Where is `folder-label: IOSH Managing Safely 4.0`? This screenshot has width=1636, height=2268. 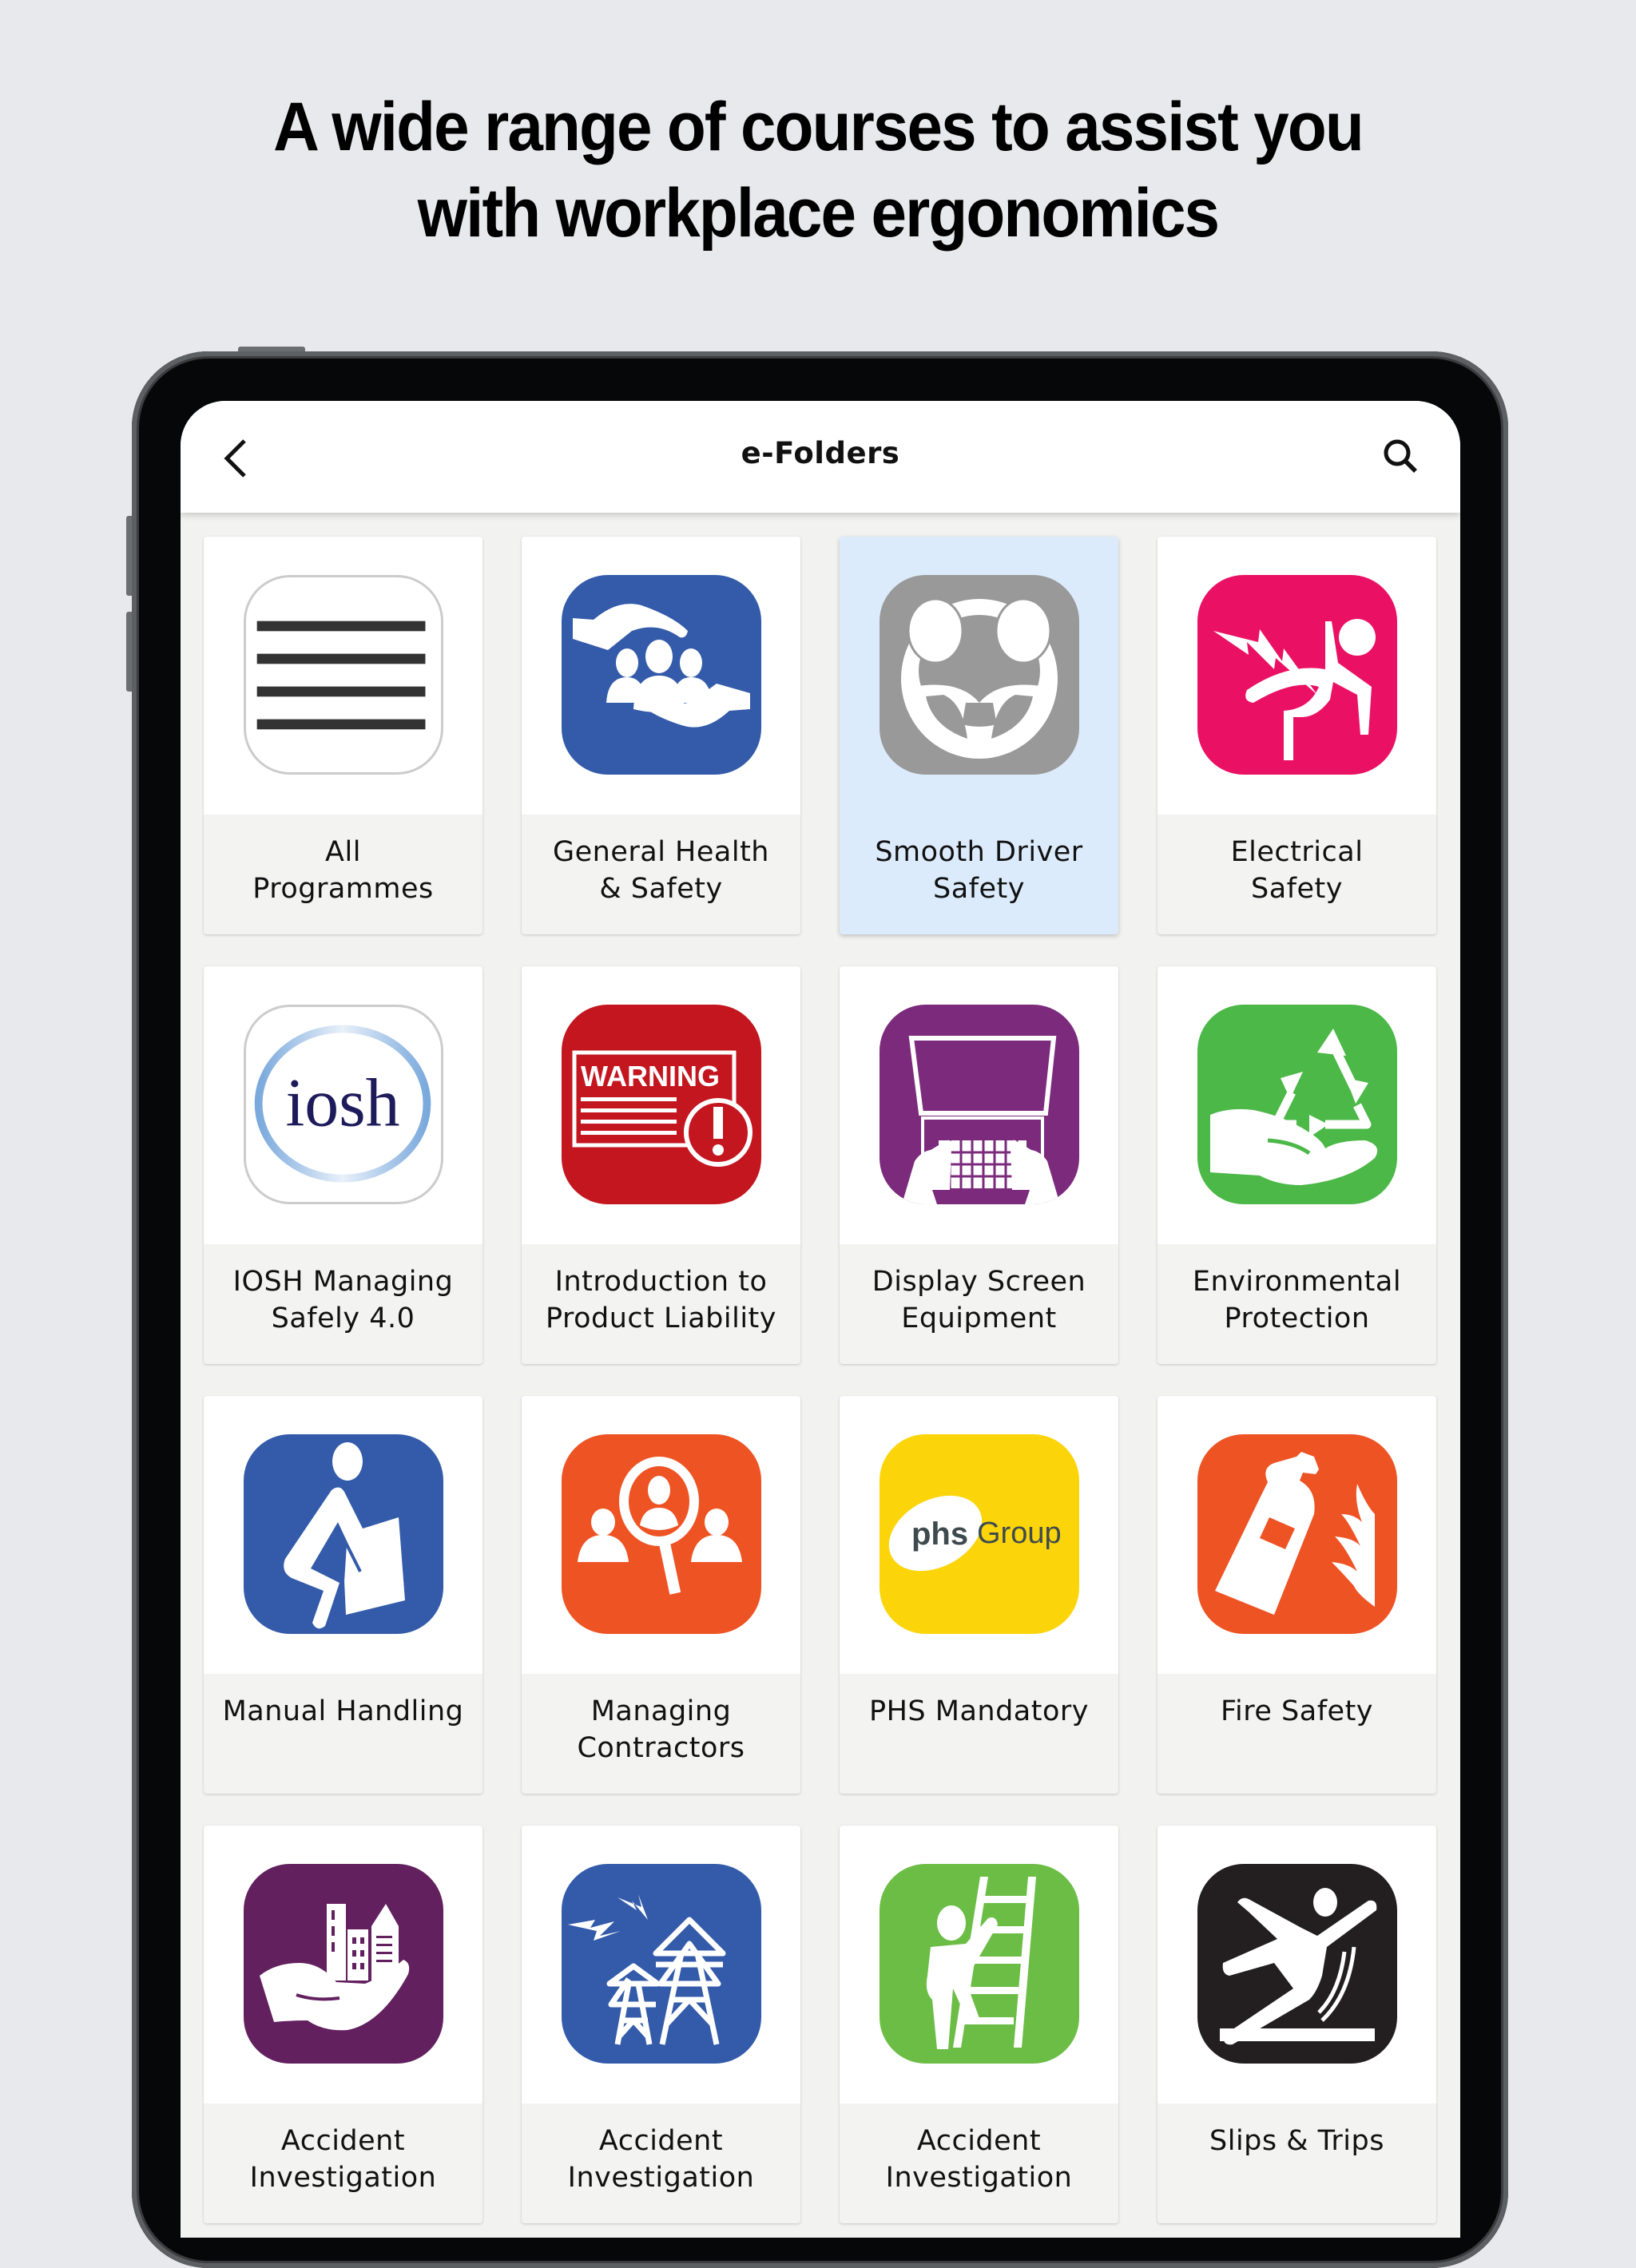
folder-label: IOSH Managing Safely 4.0 is located at coordinates (343, 1300).